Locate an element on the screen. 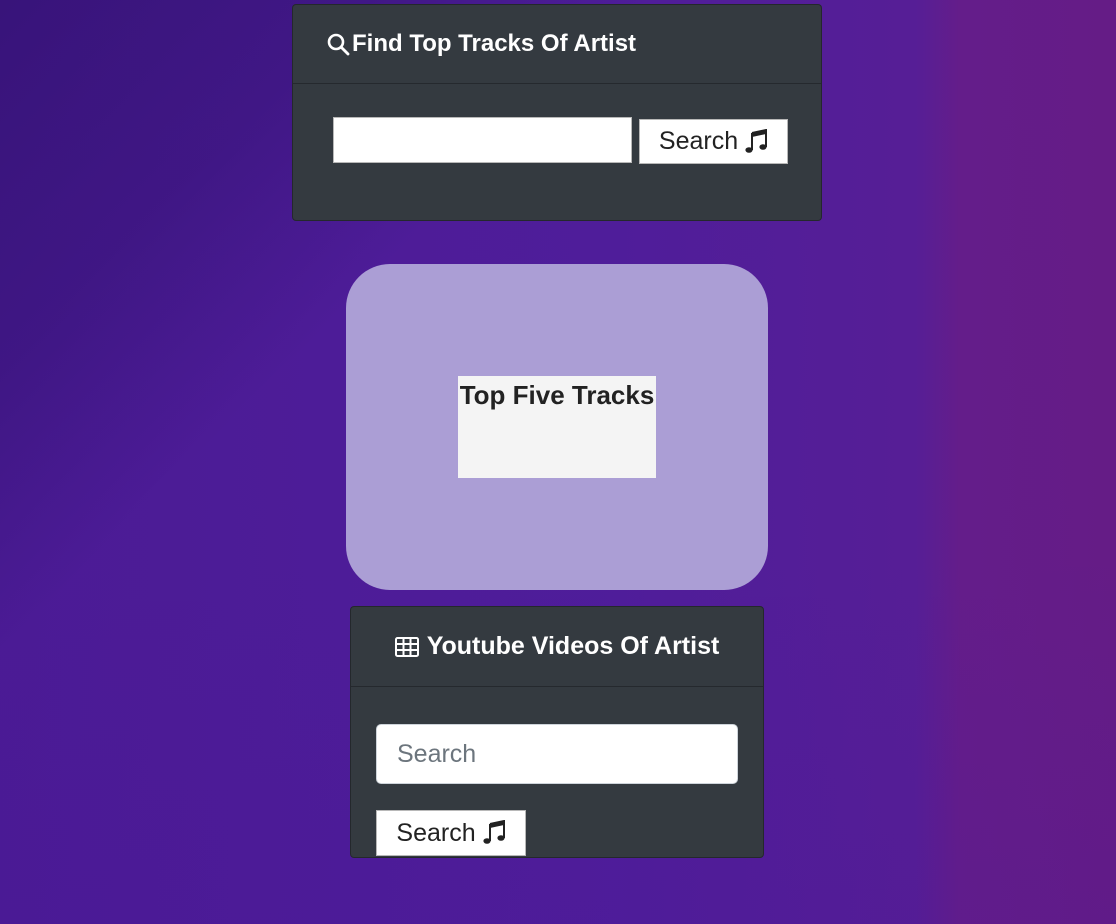  top-five-title: Top Five Tracks is located at coordinates (557, 395).